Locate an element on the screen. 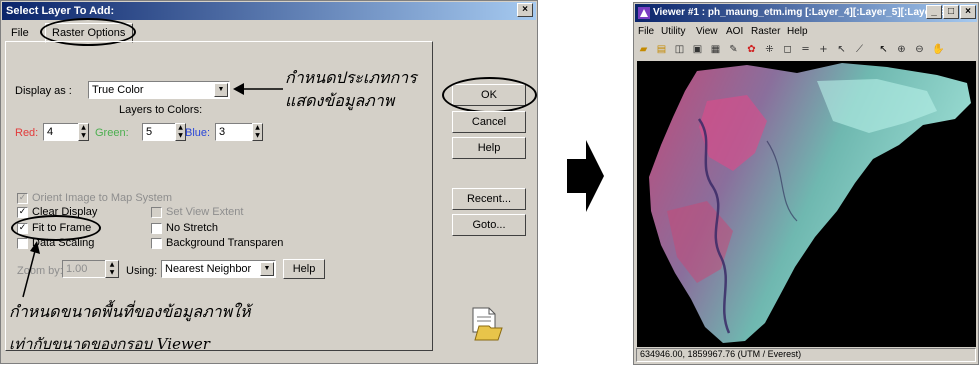 The height and width of the screenshot is (365, 979). resample-method-value: Nearest Neighbor is located at coordinates (208, 269).